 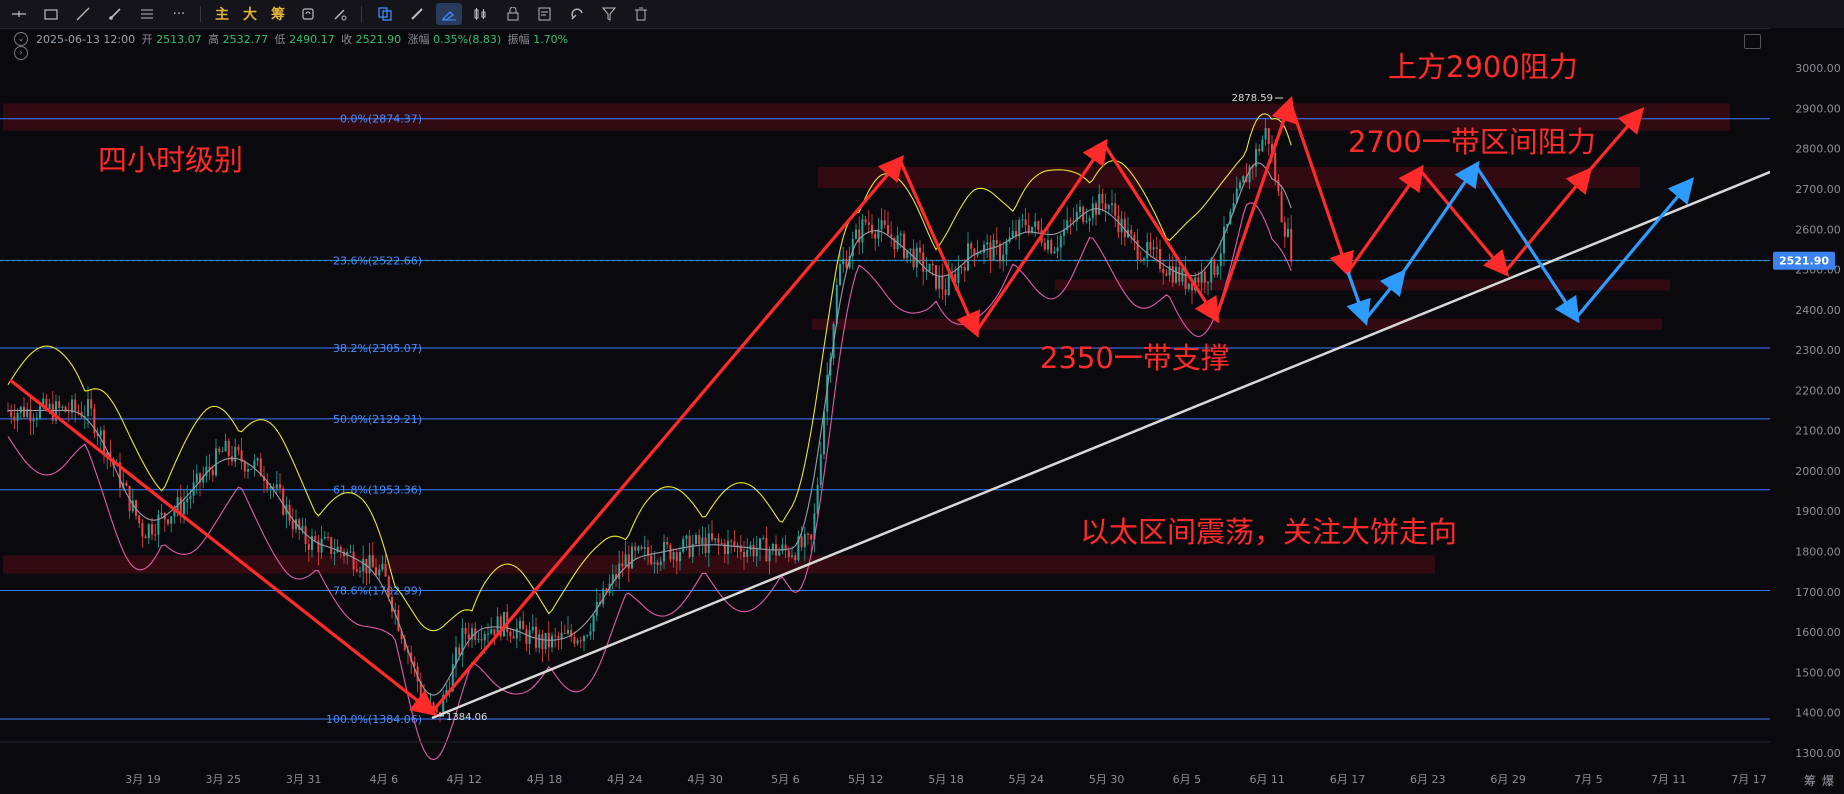 I want to click on filter-icon, so click(x=609, y=14).